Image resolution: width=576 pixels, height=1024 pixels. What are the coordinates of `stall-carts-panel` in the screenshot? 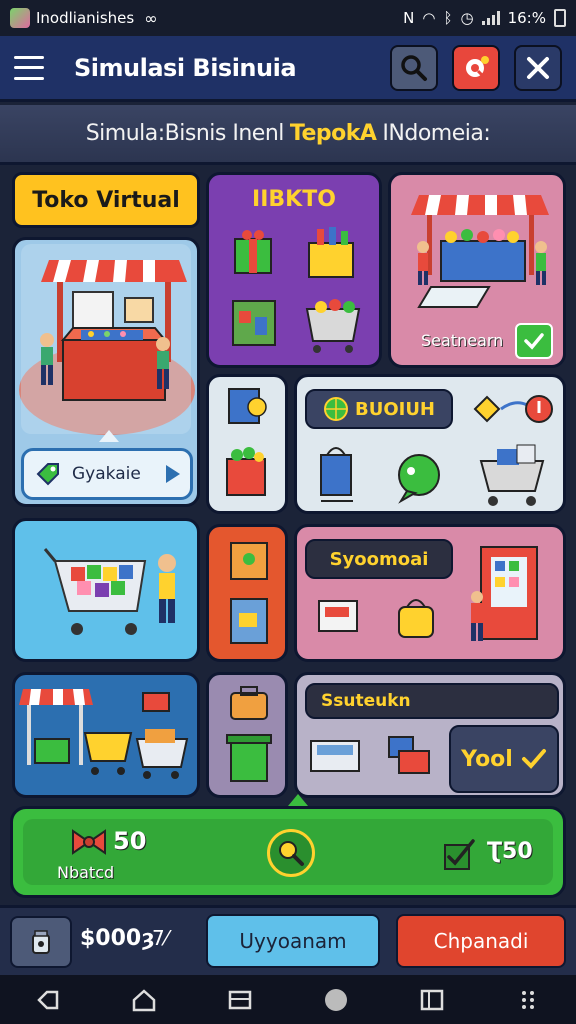 It's located at (106, 735).